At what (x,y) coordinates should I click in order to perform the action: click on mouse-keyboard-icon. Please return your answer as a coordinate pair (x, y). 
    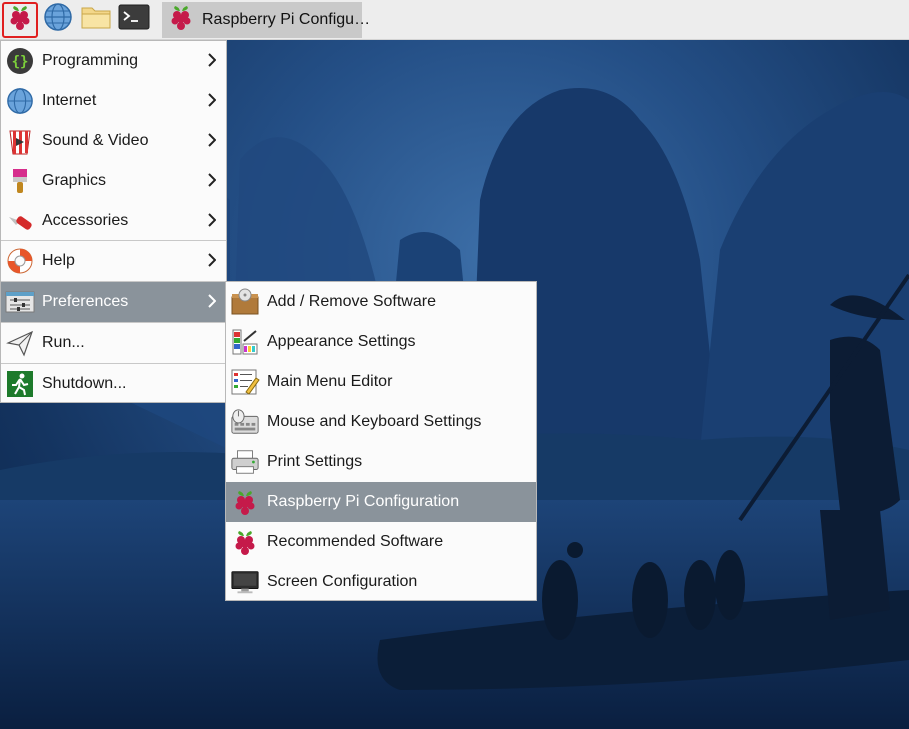
    Looking at the image, I should click on (245, 422).